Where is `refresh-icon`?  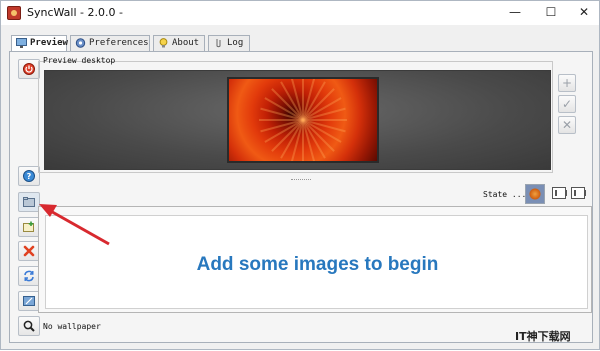
refresh-icon is located at coordinates (29, 276).